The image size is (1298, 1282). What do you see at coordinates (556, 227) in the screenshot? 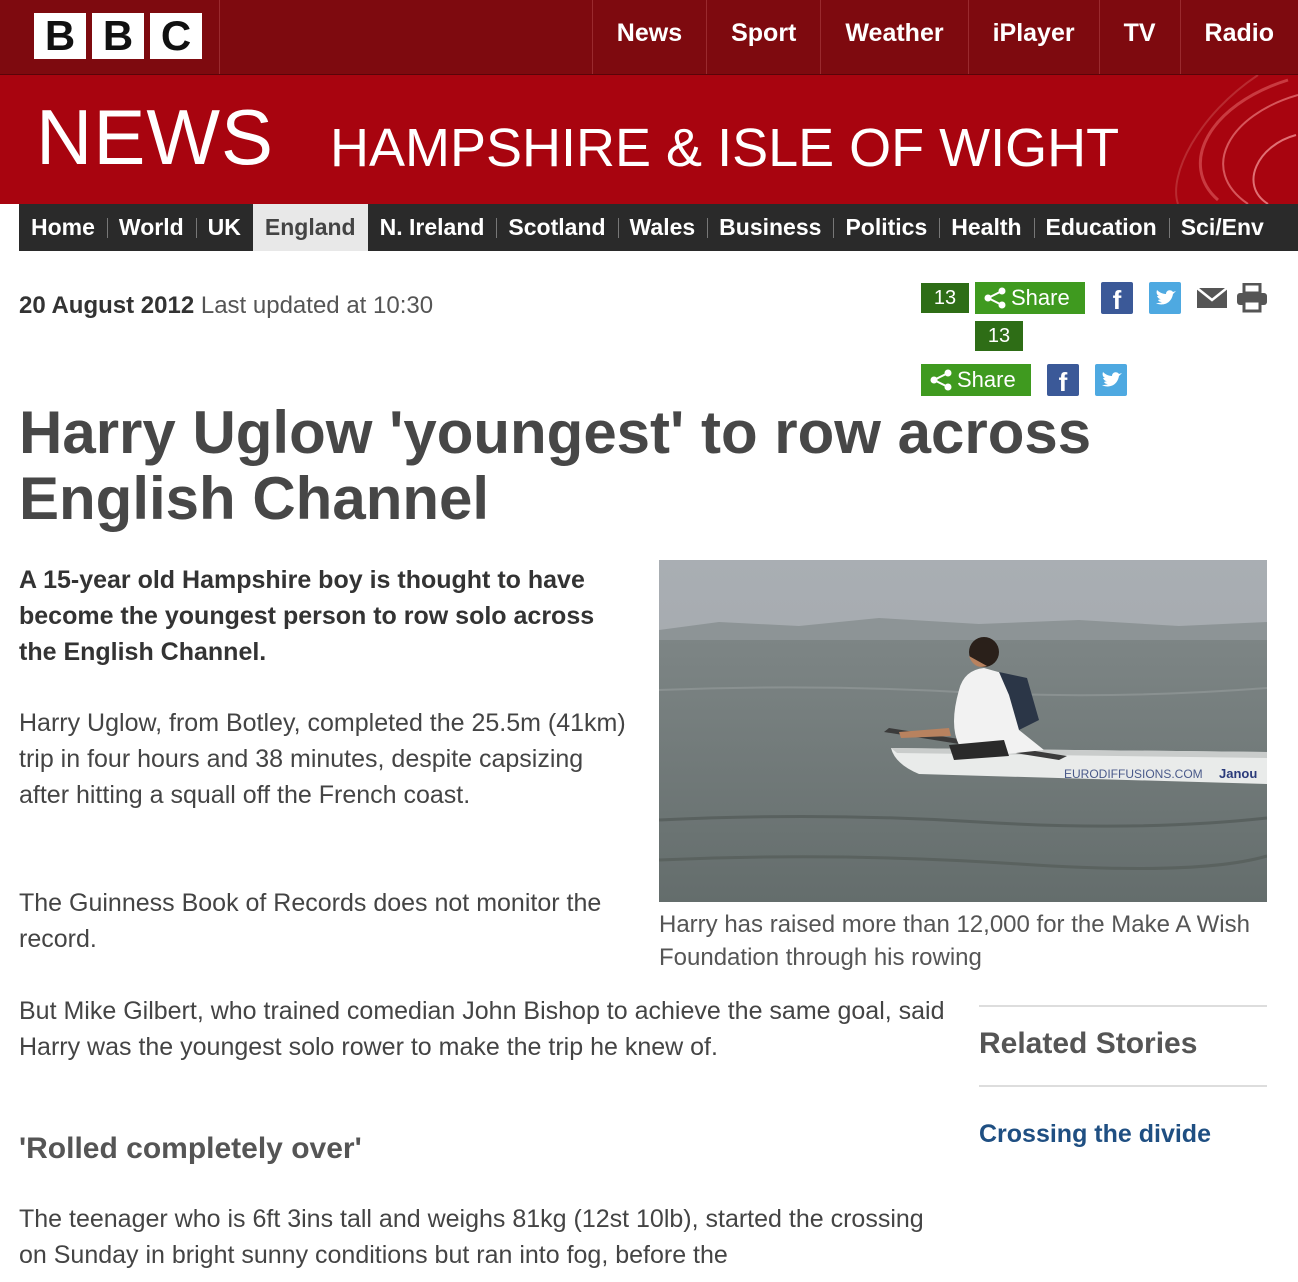
I see `nav-scotland: Scotland` at bounding box center [556, 227].